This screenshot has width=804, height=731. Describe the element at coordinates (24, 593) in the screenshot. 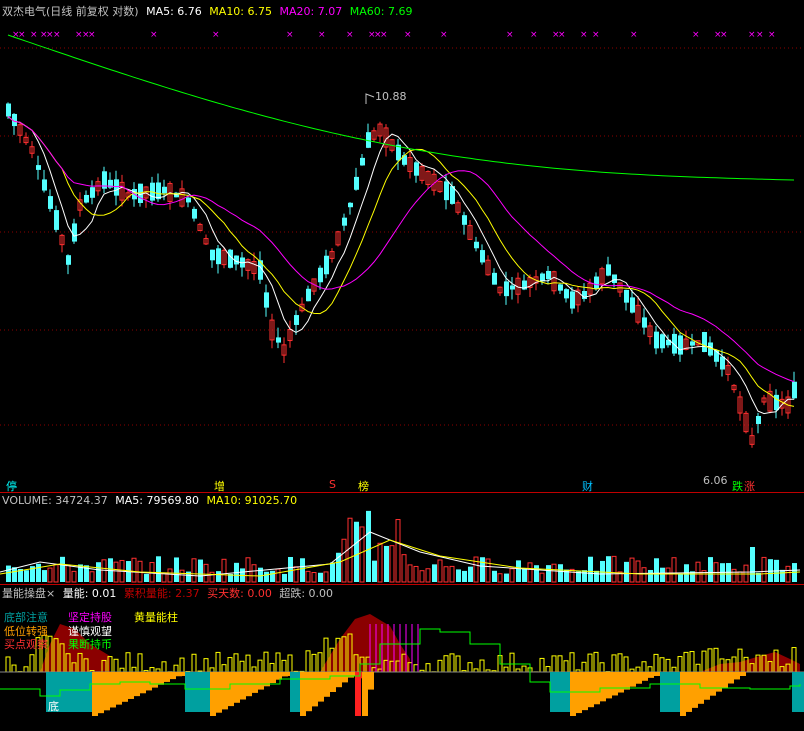

I see `indicator-name: 量能操盘` at that location.